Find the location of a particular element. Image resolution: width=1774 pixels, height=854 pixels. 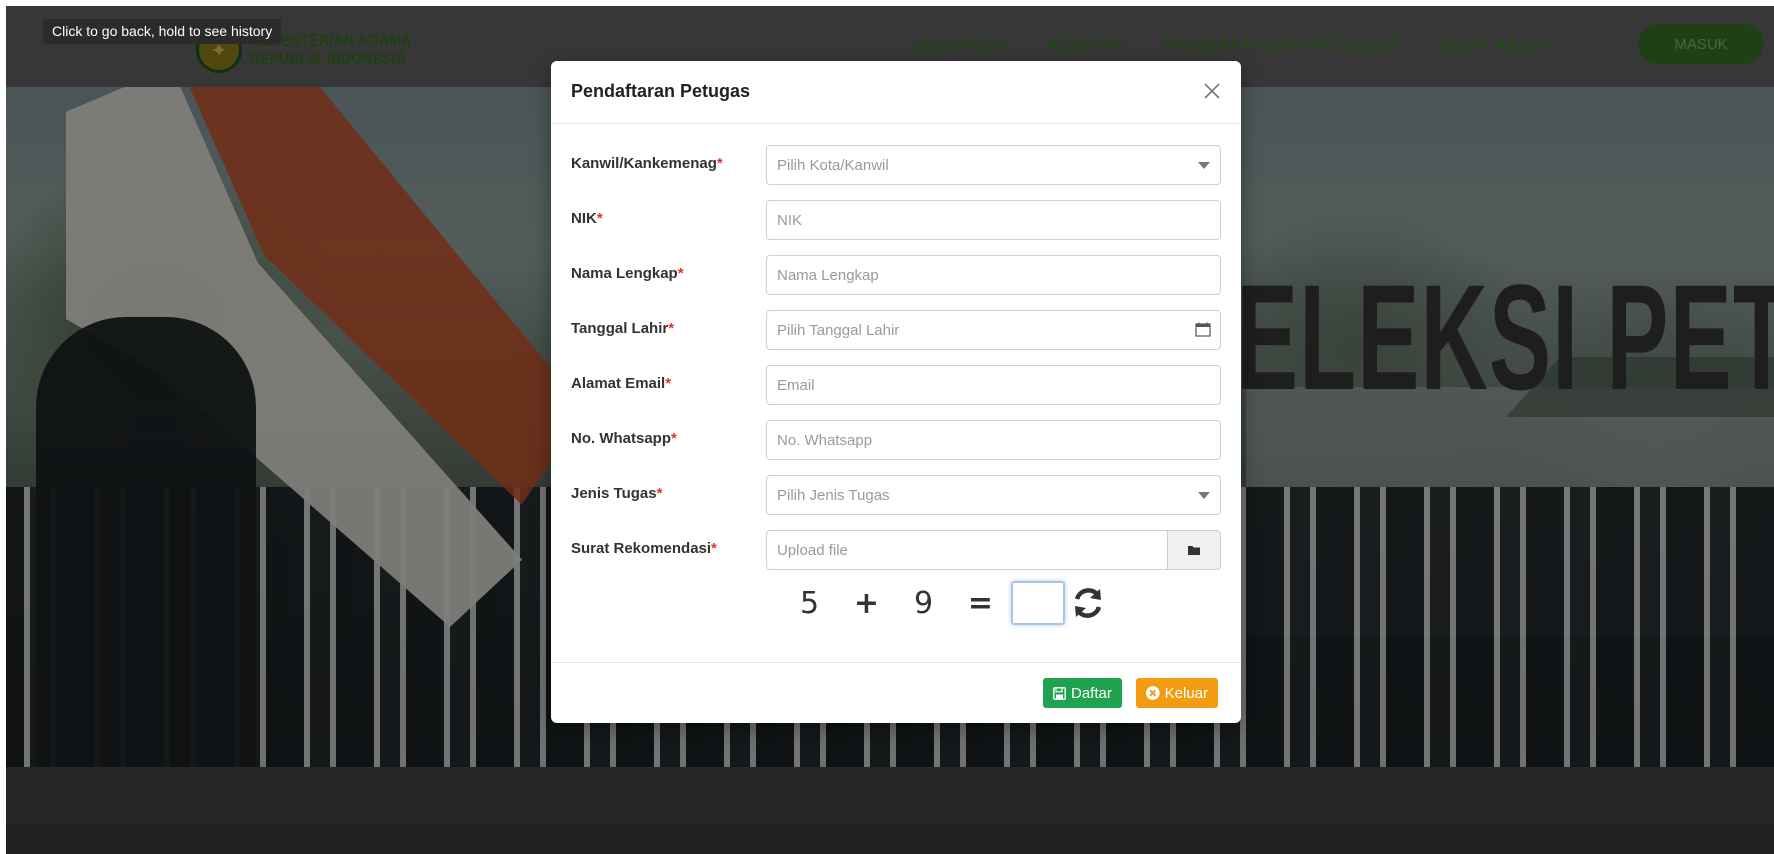

form-row-email: Alamat Email* is located at coordinates (896, 385).